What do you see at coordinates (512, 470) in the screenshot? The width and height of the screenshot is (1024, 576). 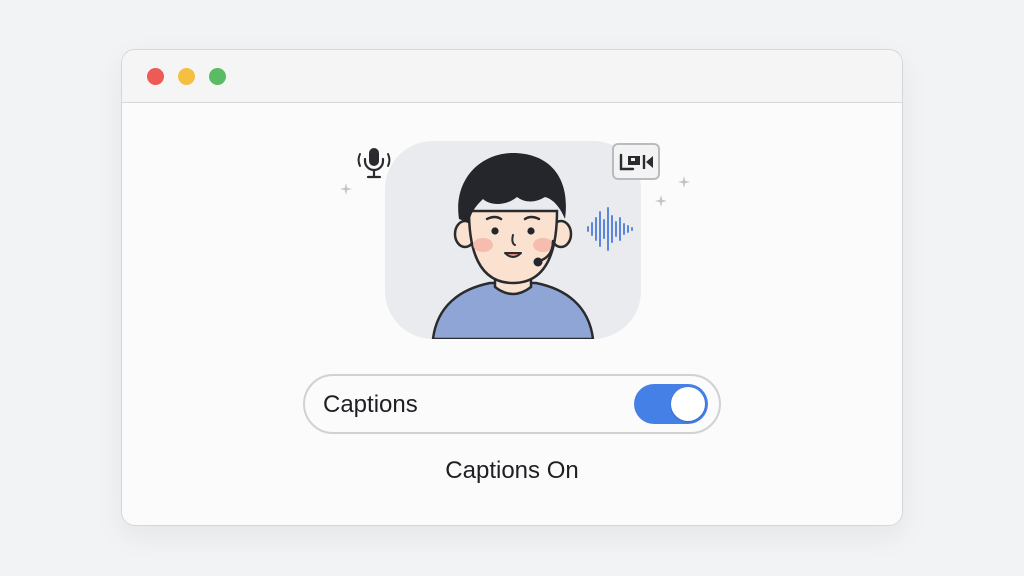 I see `captions-status-text: Captions On` at bounding box center [512, 470].